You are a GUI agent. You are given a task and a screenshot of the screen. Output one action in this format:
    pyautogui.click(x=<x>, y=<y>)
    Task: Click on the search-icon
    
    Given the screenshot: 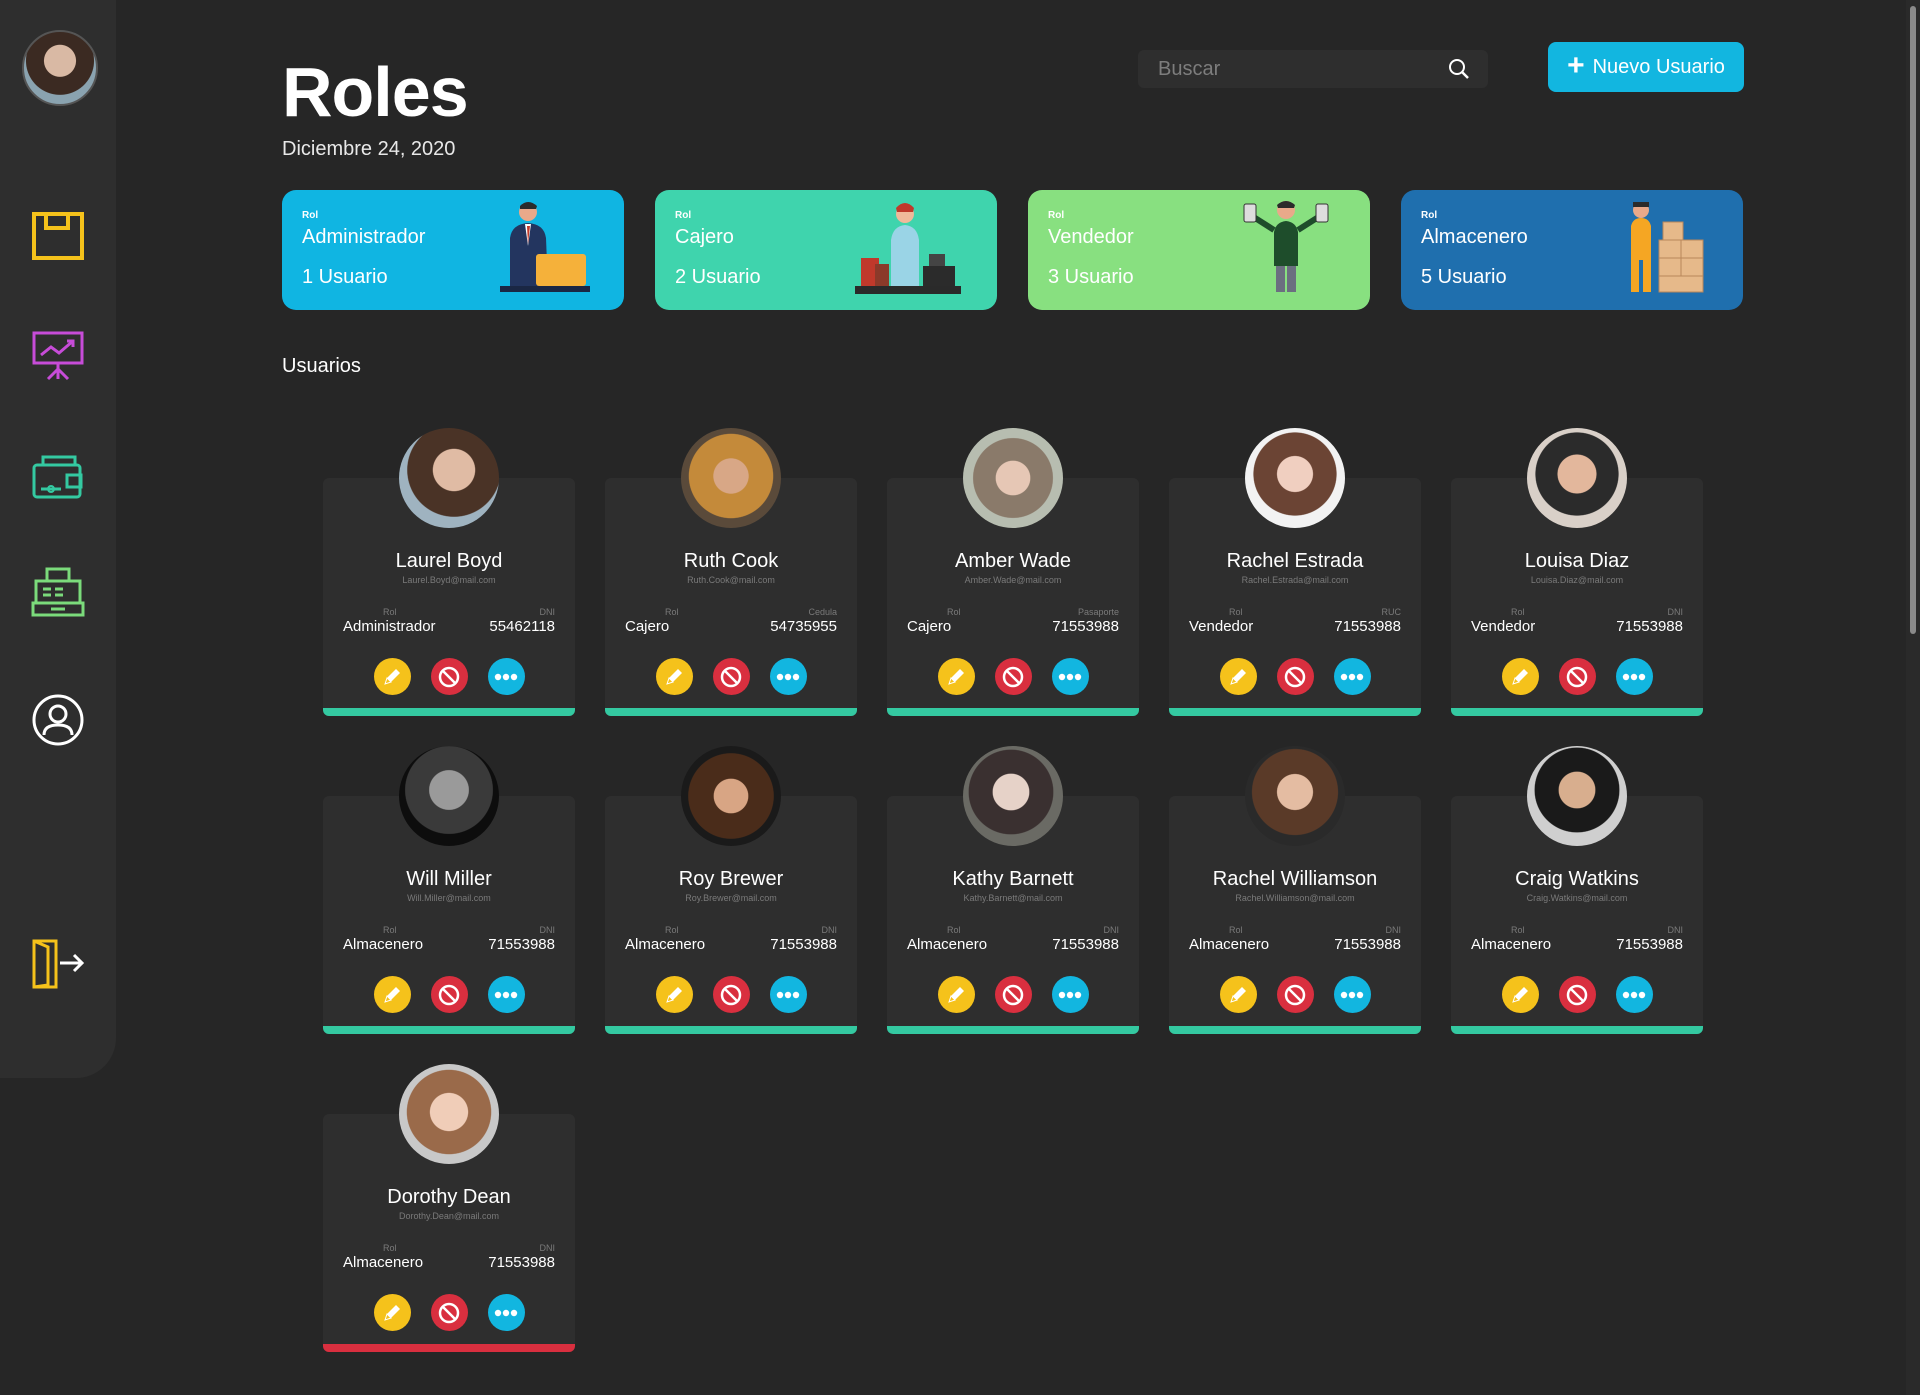 What is the action you would take?
    pyautogui.click(x=1459, y=71)
    